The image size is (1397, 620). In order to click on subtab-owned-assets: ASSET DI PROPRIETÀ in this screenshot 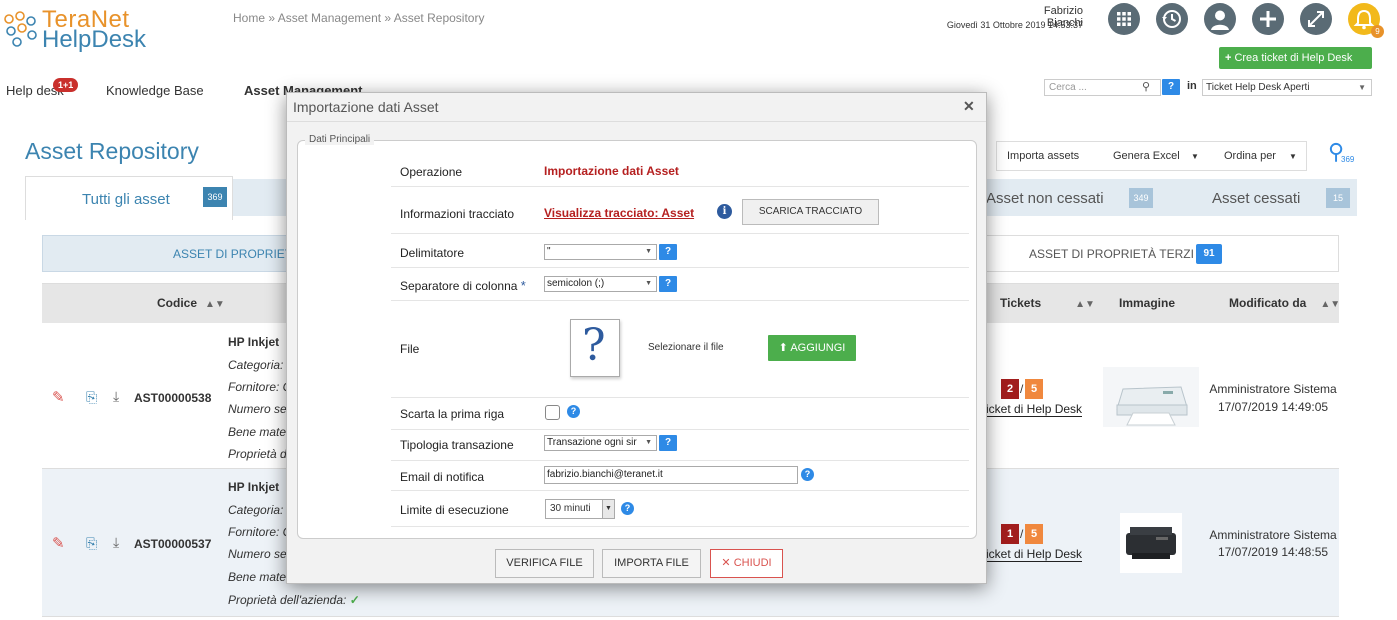, I will do `click(172, 253)`.